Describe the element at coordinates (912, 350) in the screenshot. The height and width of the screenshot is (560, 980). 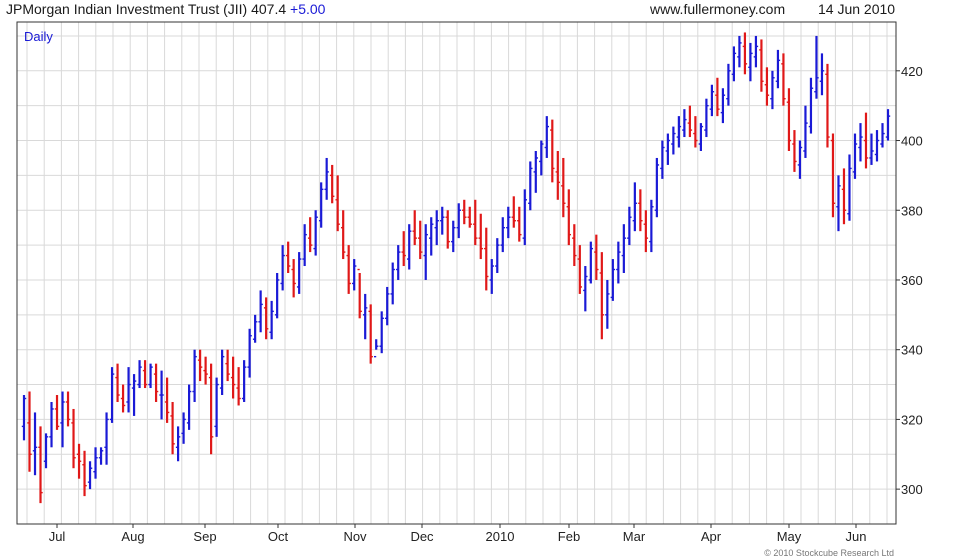
I see `y-tick-label: 340` at that location.